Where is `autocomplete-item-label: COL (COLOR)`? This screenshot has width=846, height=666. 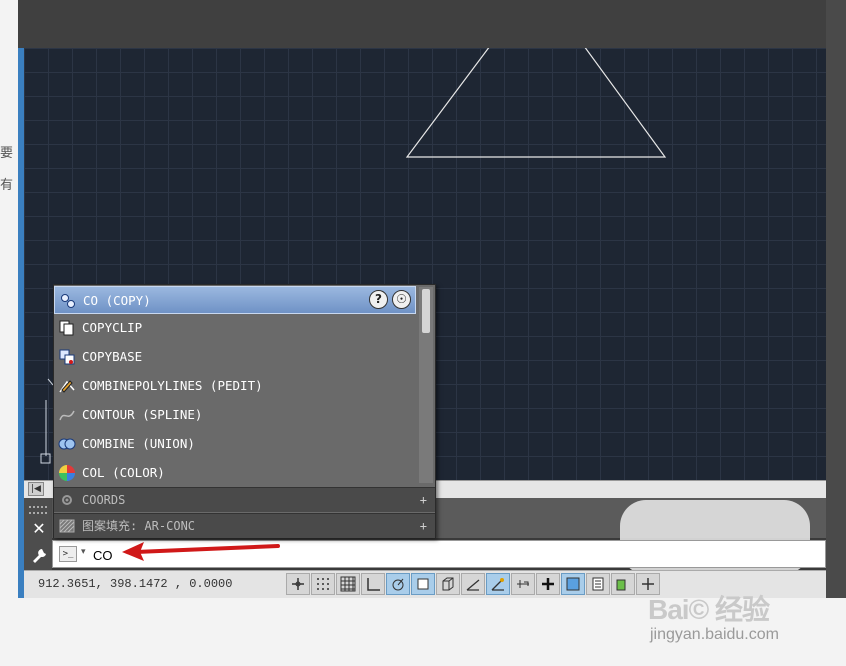
autocomplete-item-label: COL (COLOR) is located at coordinates (123, 472).